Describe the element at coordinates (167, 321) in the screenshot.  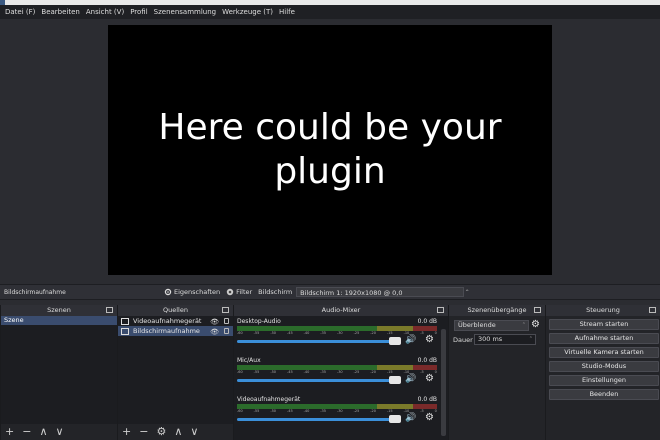
I see `source-label: Videoaufnahmegerät` at that location.